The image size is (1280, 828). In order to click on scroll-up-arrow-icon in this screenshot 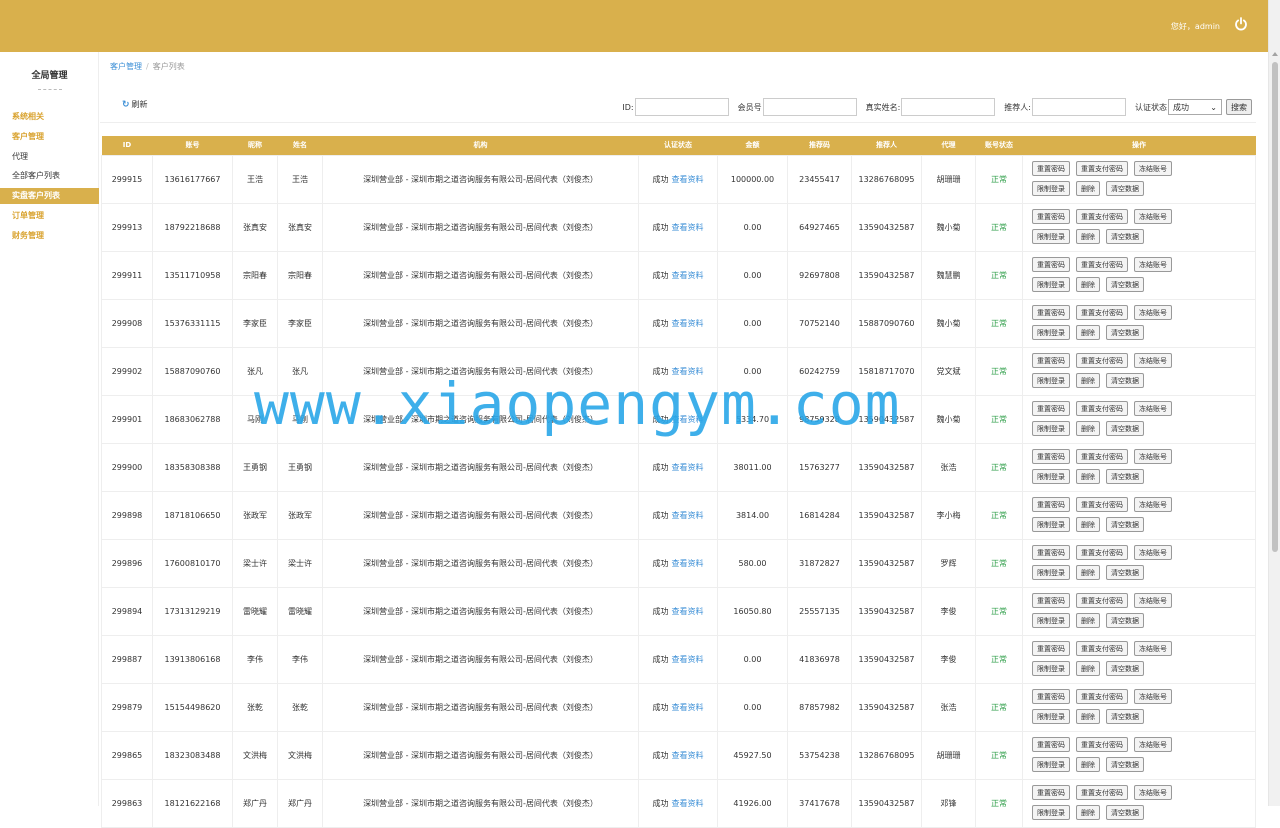, I will do `click(1275, 54)`.